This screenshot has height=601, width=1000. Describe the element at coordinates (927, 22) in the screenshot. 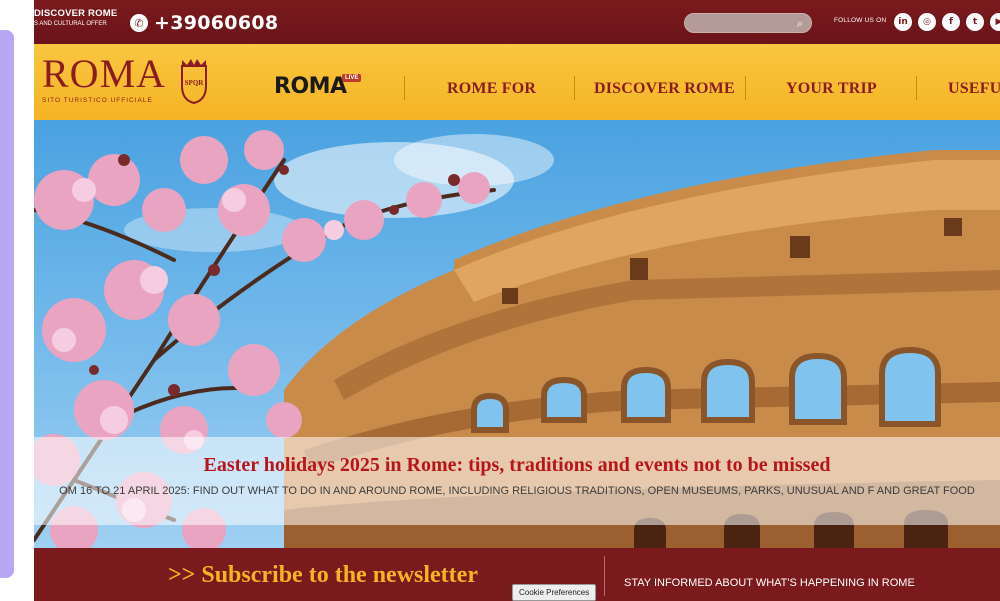

I see `instagram-icon: ◎` at that location.